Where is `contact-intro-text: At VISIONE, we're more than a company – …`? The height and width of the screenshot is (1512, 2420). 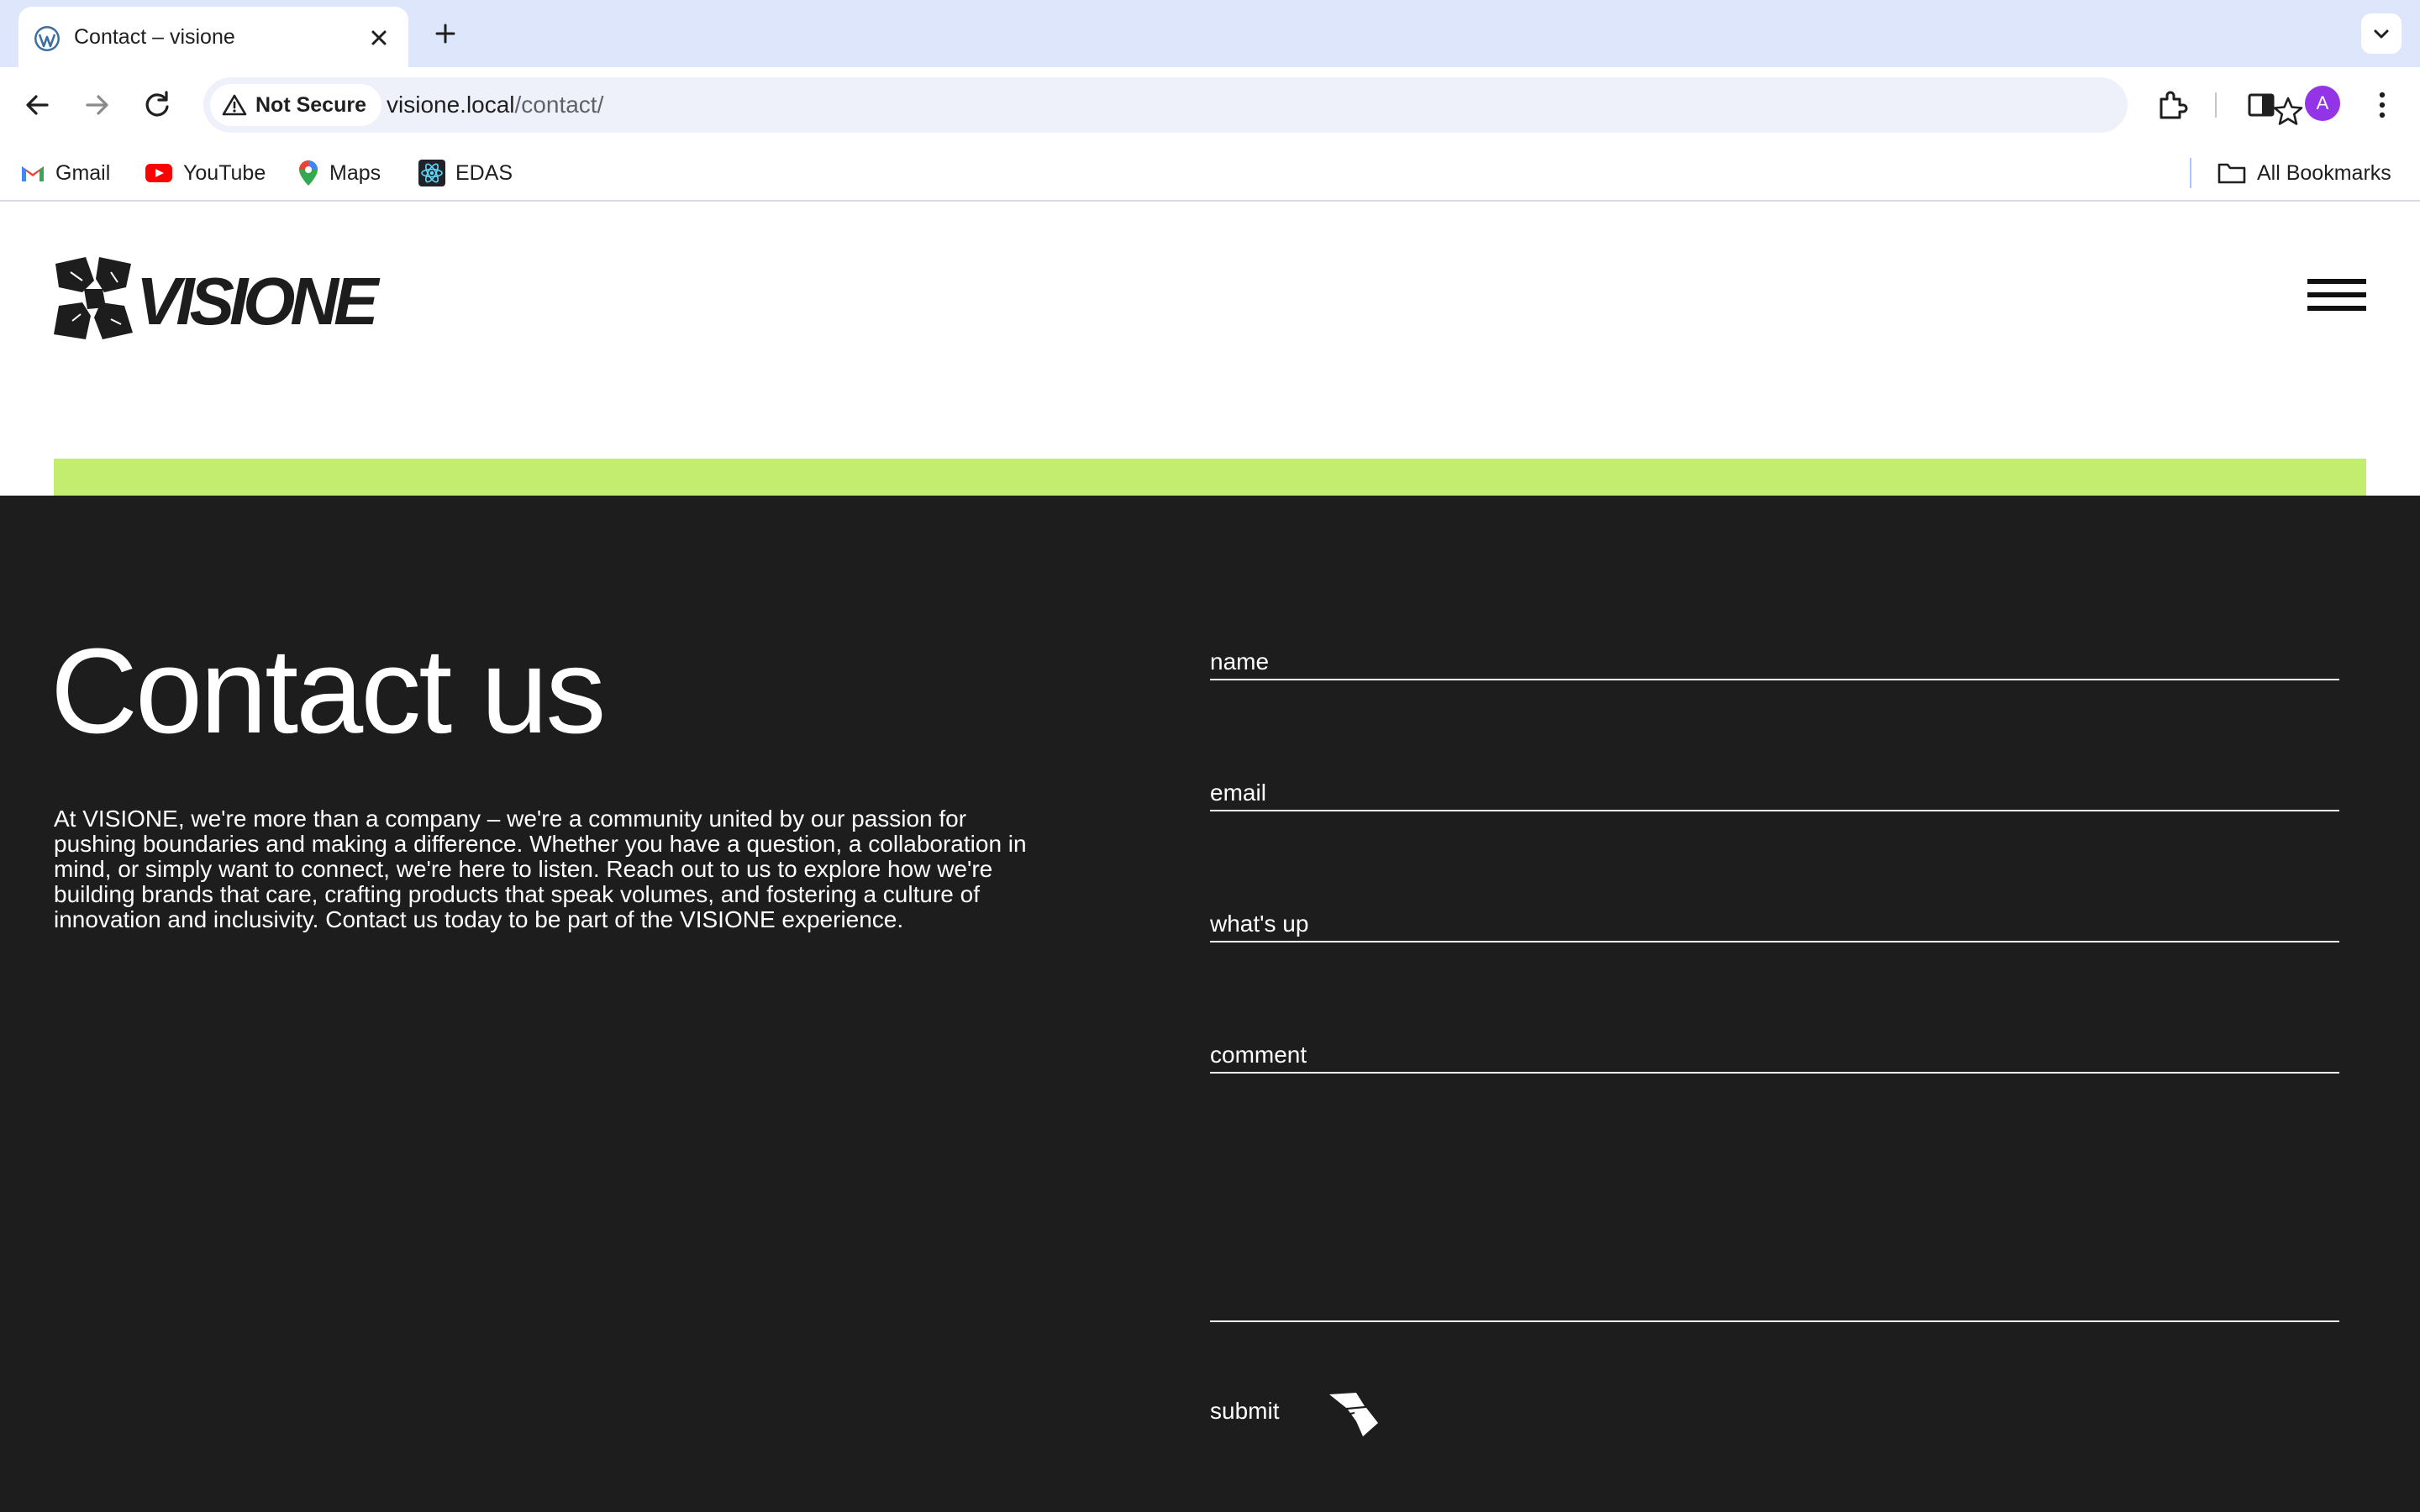
contact-intro-text: At VISIONE, we're more than a company – … is located at coordinates (540, 869).